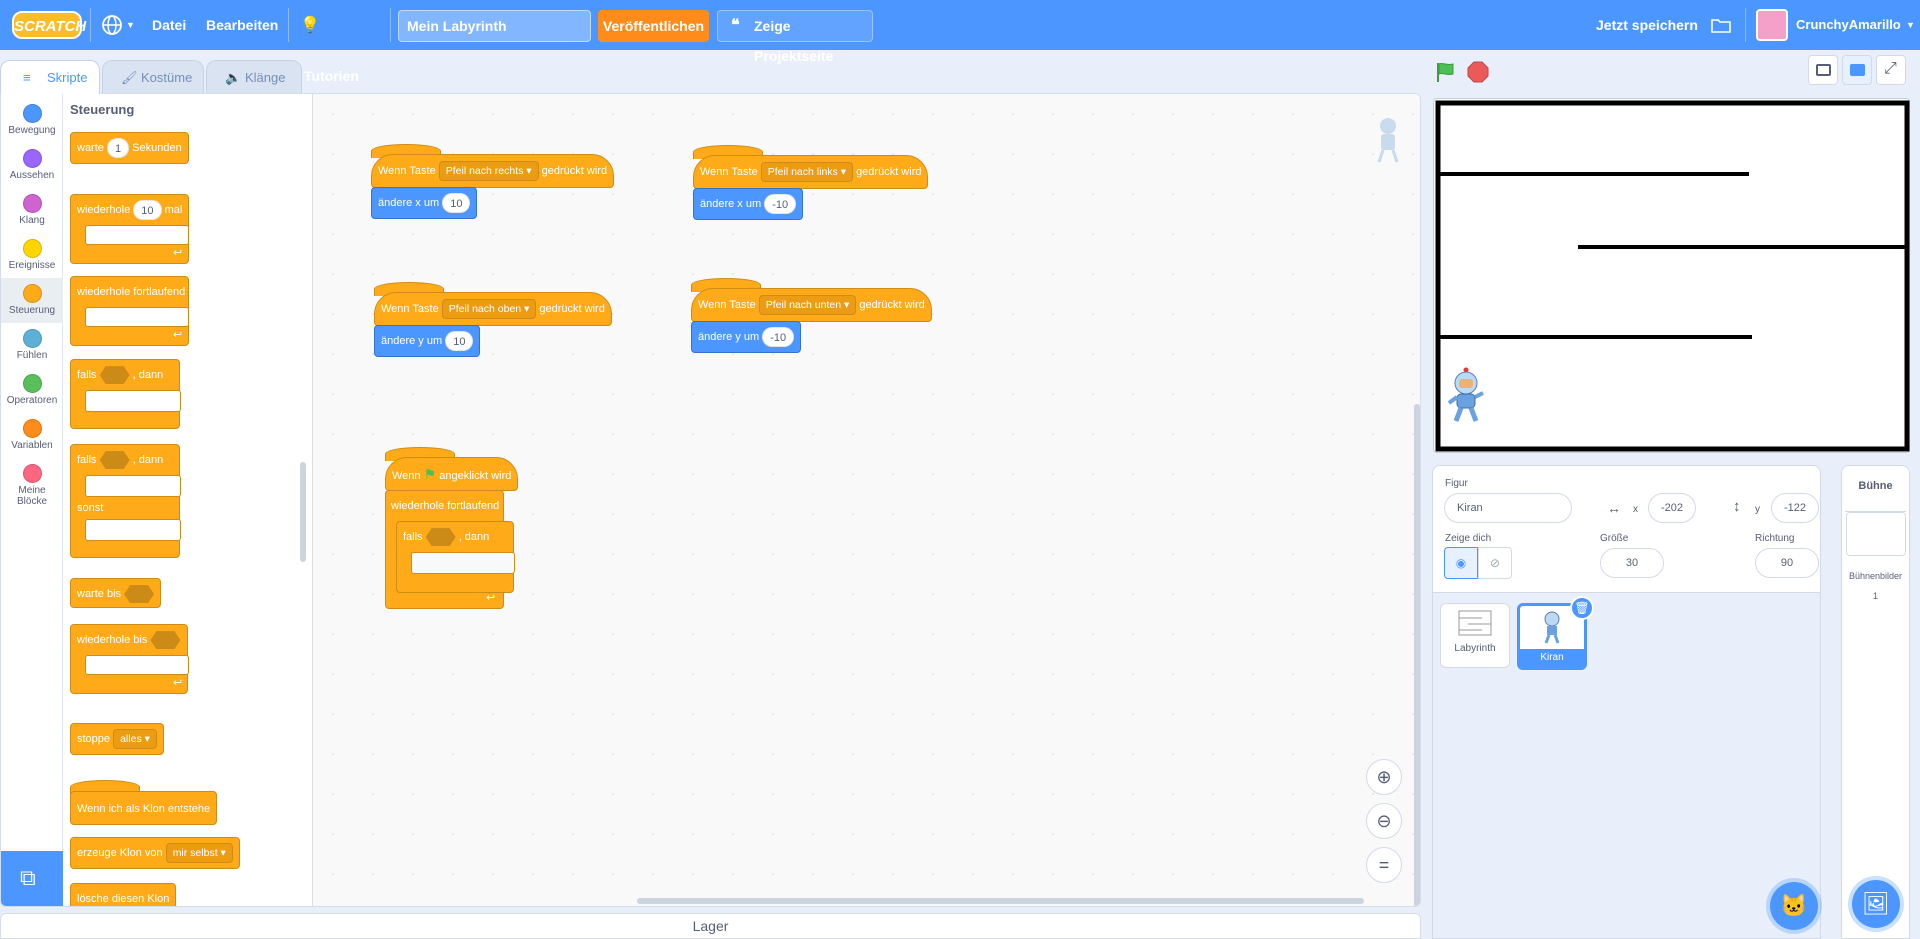  What do you see at coordinates (144, 808) in the screenshot?
I see `block-when-clone: Wenn ich als Klon entstehe` at bounding box center [144, 808].